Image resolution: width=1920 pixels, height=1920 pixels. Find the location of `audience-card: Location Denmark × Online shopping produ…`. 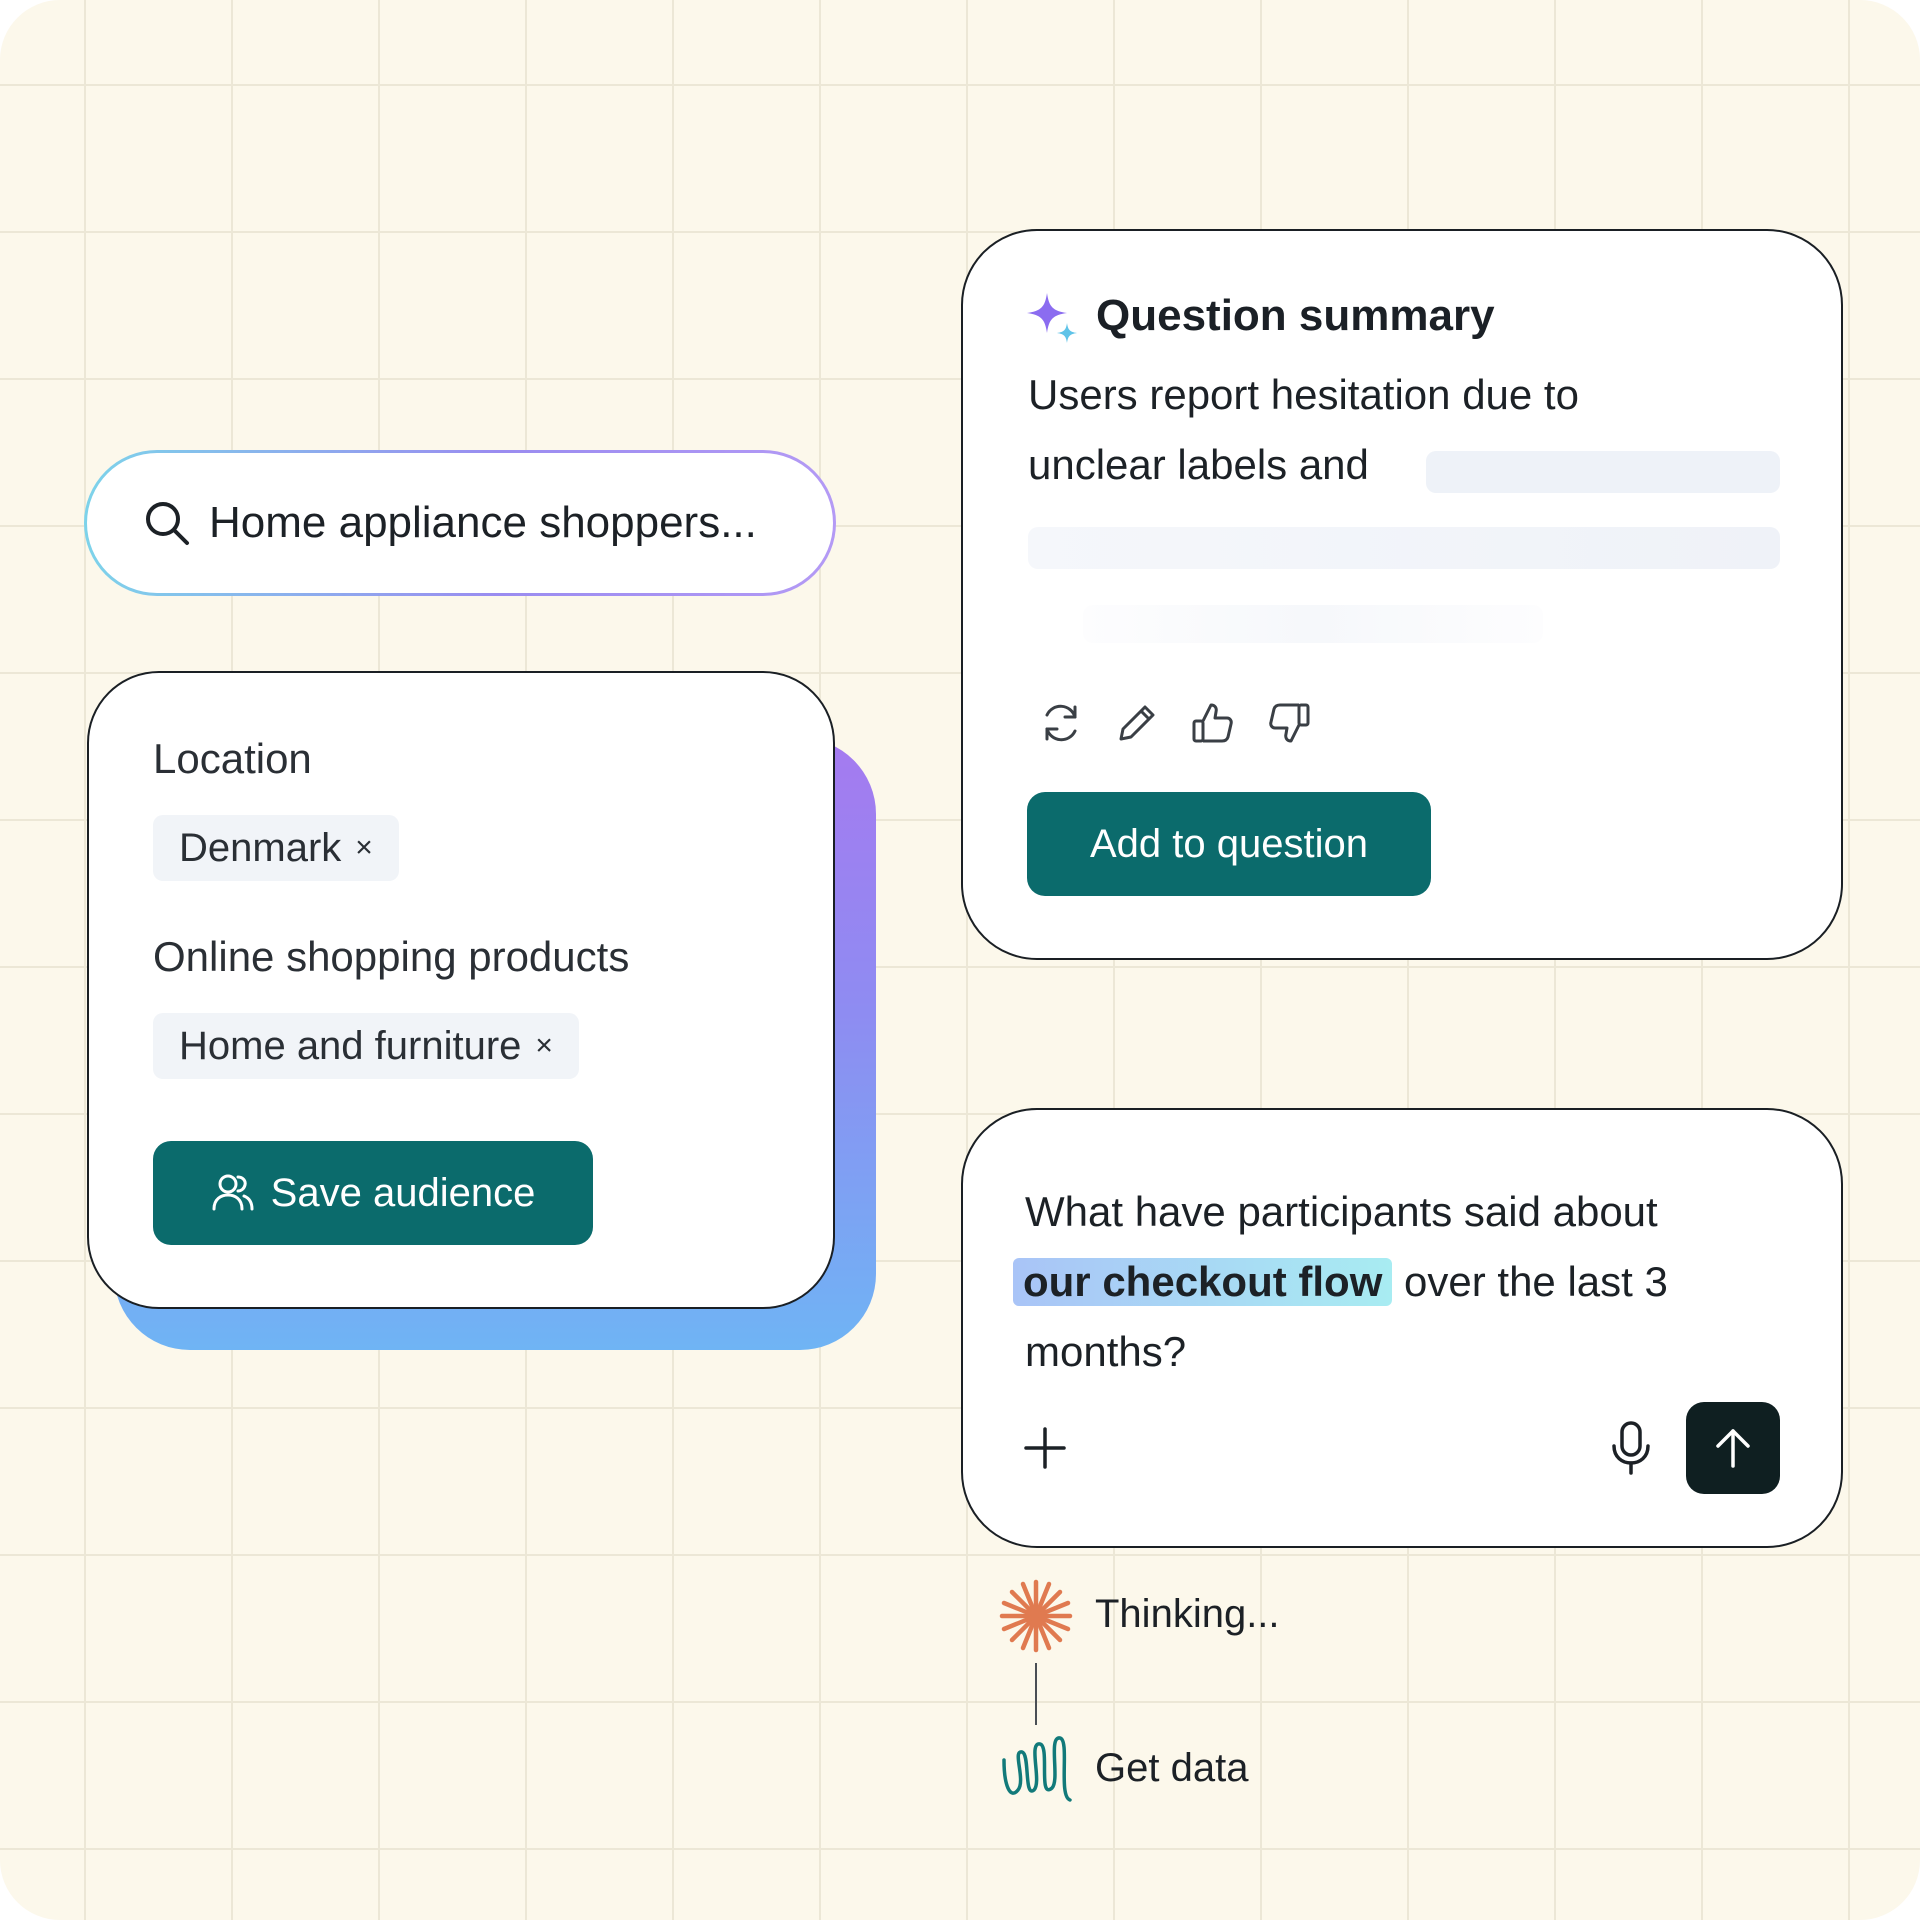

audience-card: Location Denmark × Online shopping produ… is located at coordinates (461, 990).